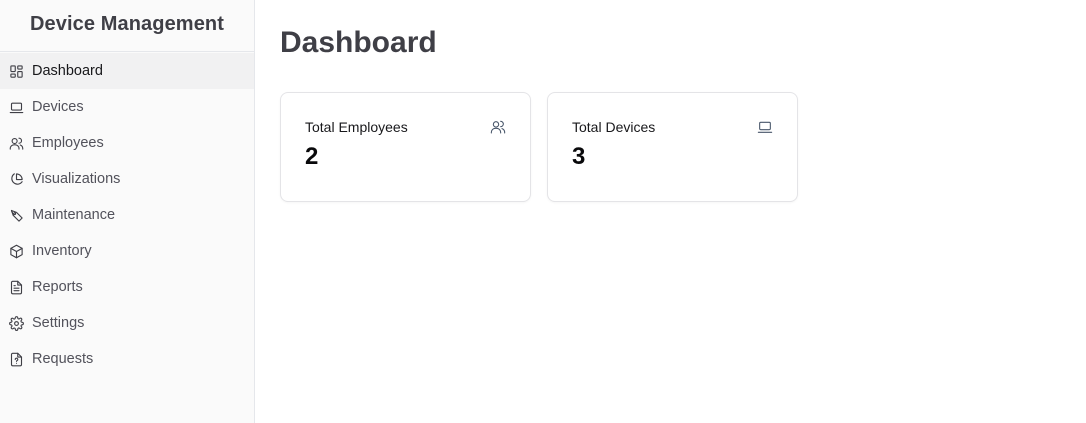 The width and height of the screenshot is (1086, 423). Describe the element at coordinates (63, 359) in the screenshot. I see `sidebar-item-label: Requests` at that location.